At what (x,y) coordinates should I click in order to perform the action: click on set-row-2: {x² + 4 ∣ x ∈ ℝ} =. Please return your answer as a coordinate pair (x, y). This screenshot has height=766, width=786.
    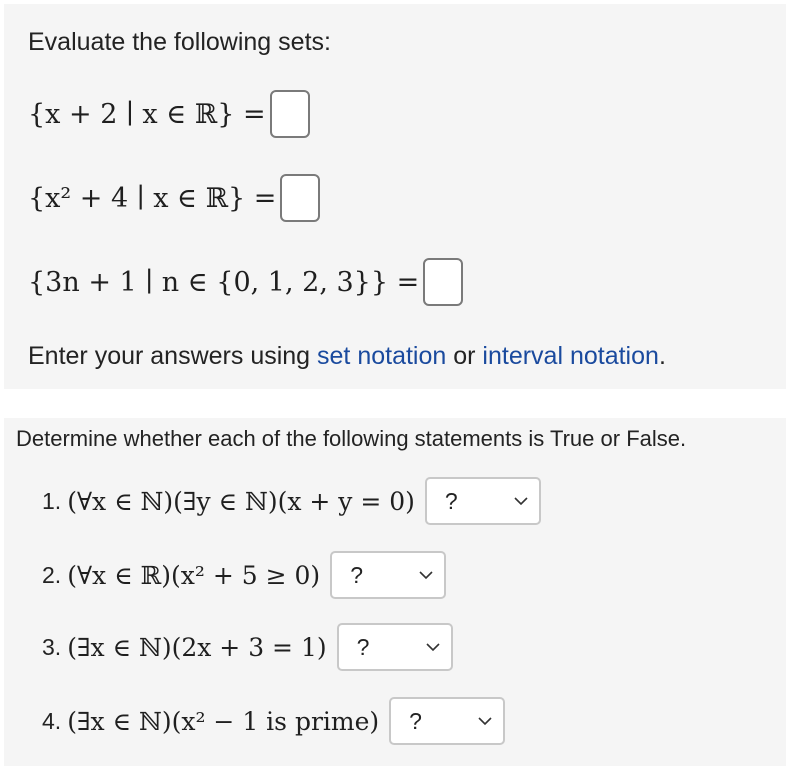
    Looking at the image, I should click on (174, 198).